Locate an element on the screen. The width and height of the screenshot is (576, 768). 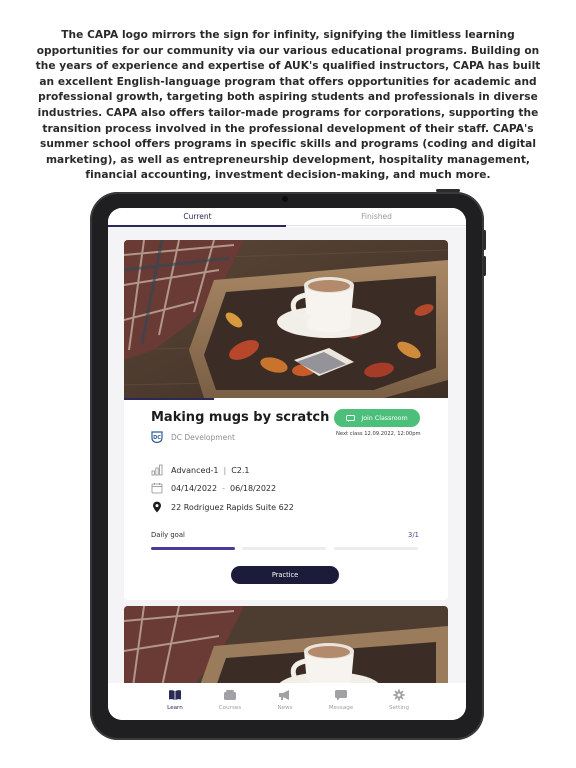
location-pin-icon is located at coordinates (157, 507).